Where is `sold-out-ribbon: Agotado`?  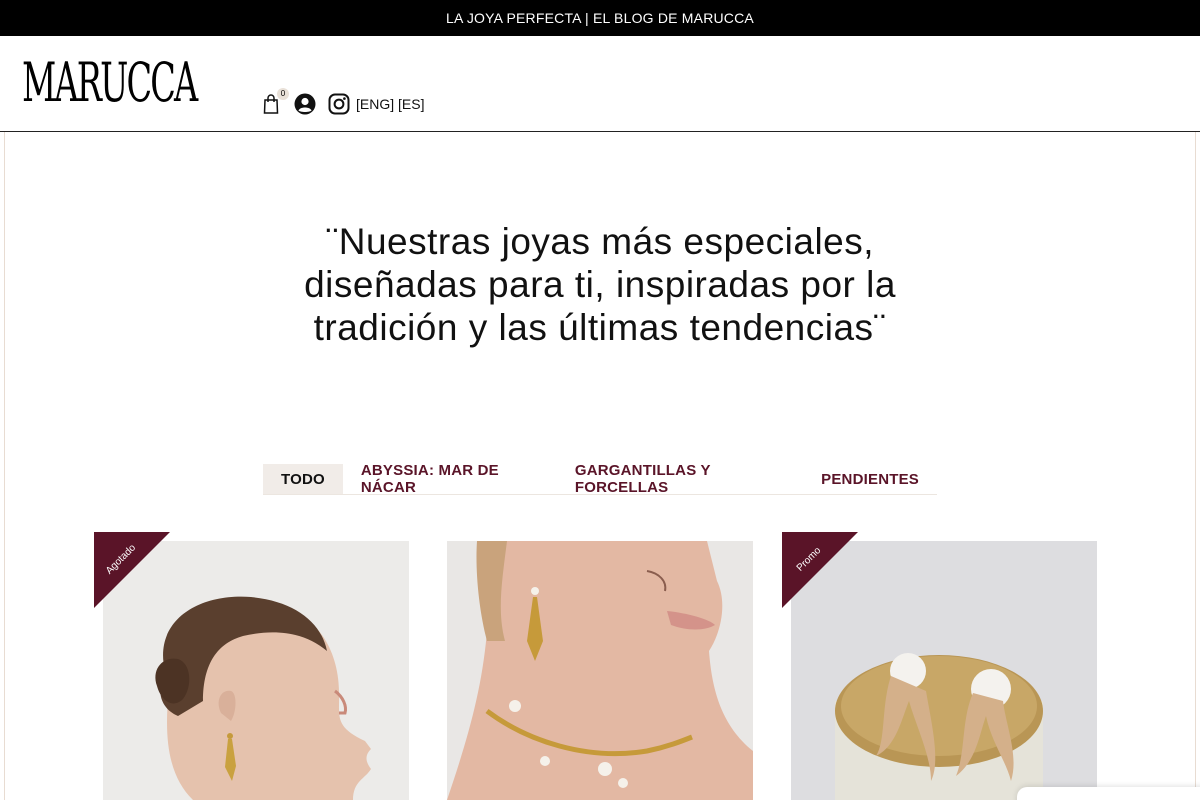
sold-out-ribbon: Agotado is located at coordinates (132, 570).